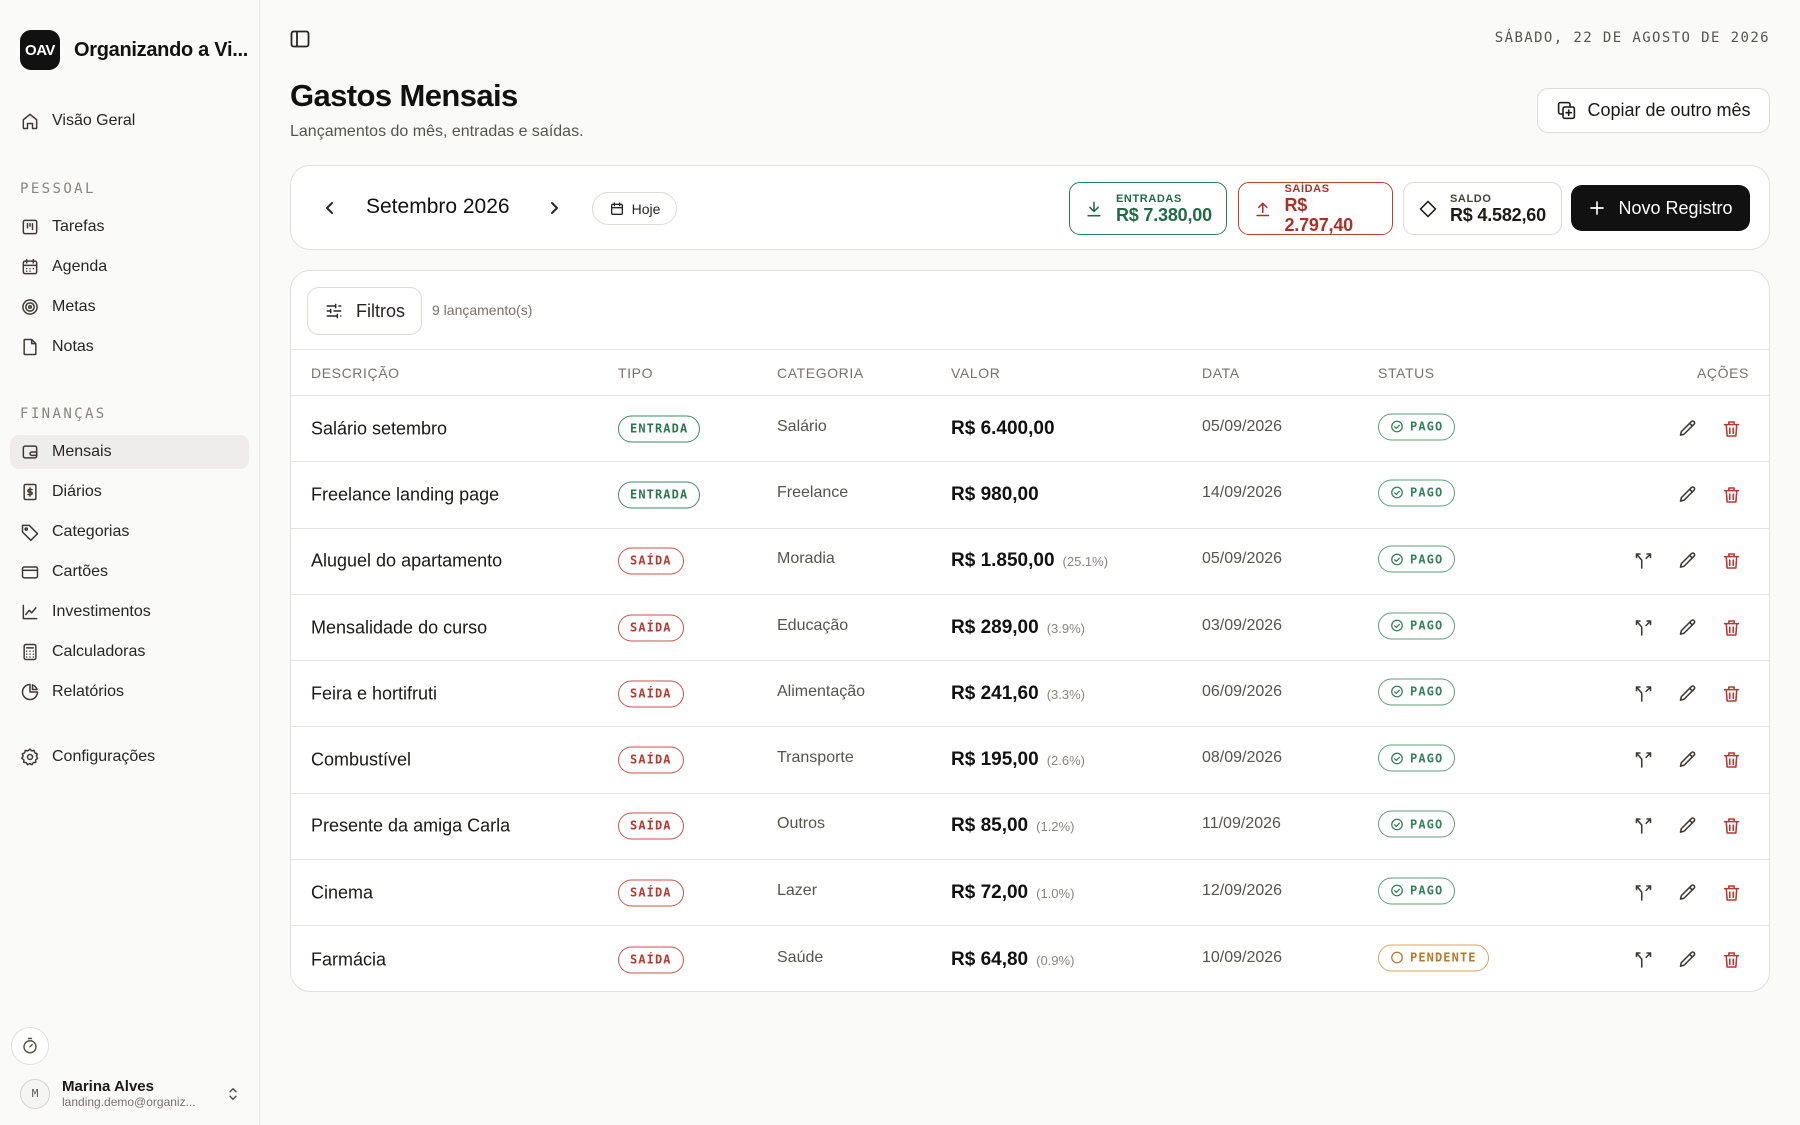 This screenshot has height=1125, width=1800. Describe the element at coordinates (1427, 492) in the screenshot. I see `status-label: PAGO` at that location.